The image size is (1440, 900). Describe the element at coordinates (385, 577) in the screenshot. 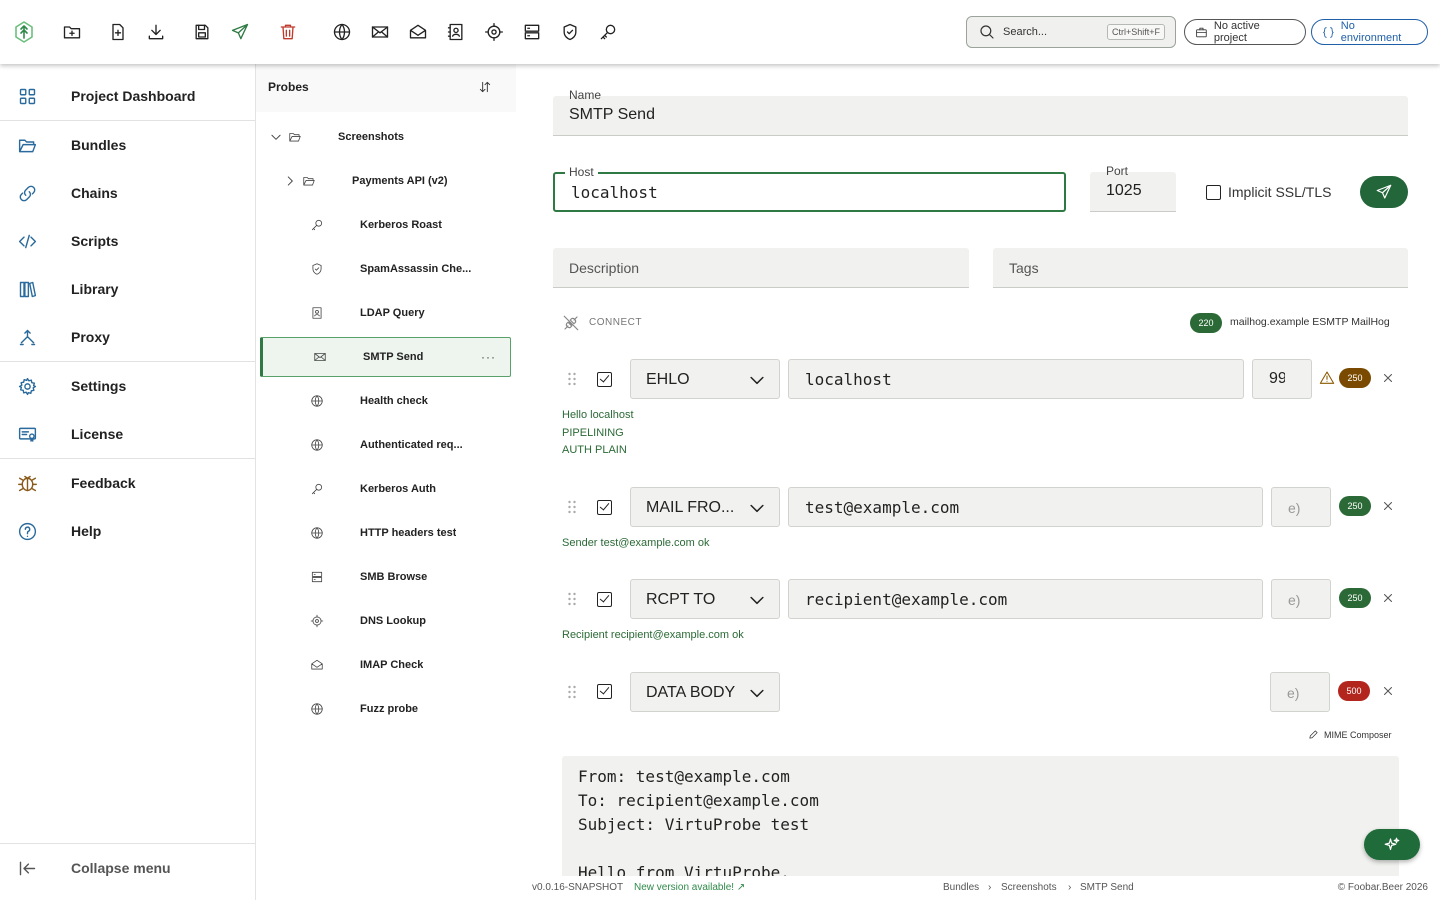

I see `probe-item-smb-browse: SMB Browse` at that location.